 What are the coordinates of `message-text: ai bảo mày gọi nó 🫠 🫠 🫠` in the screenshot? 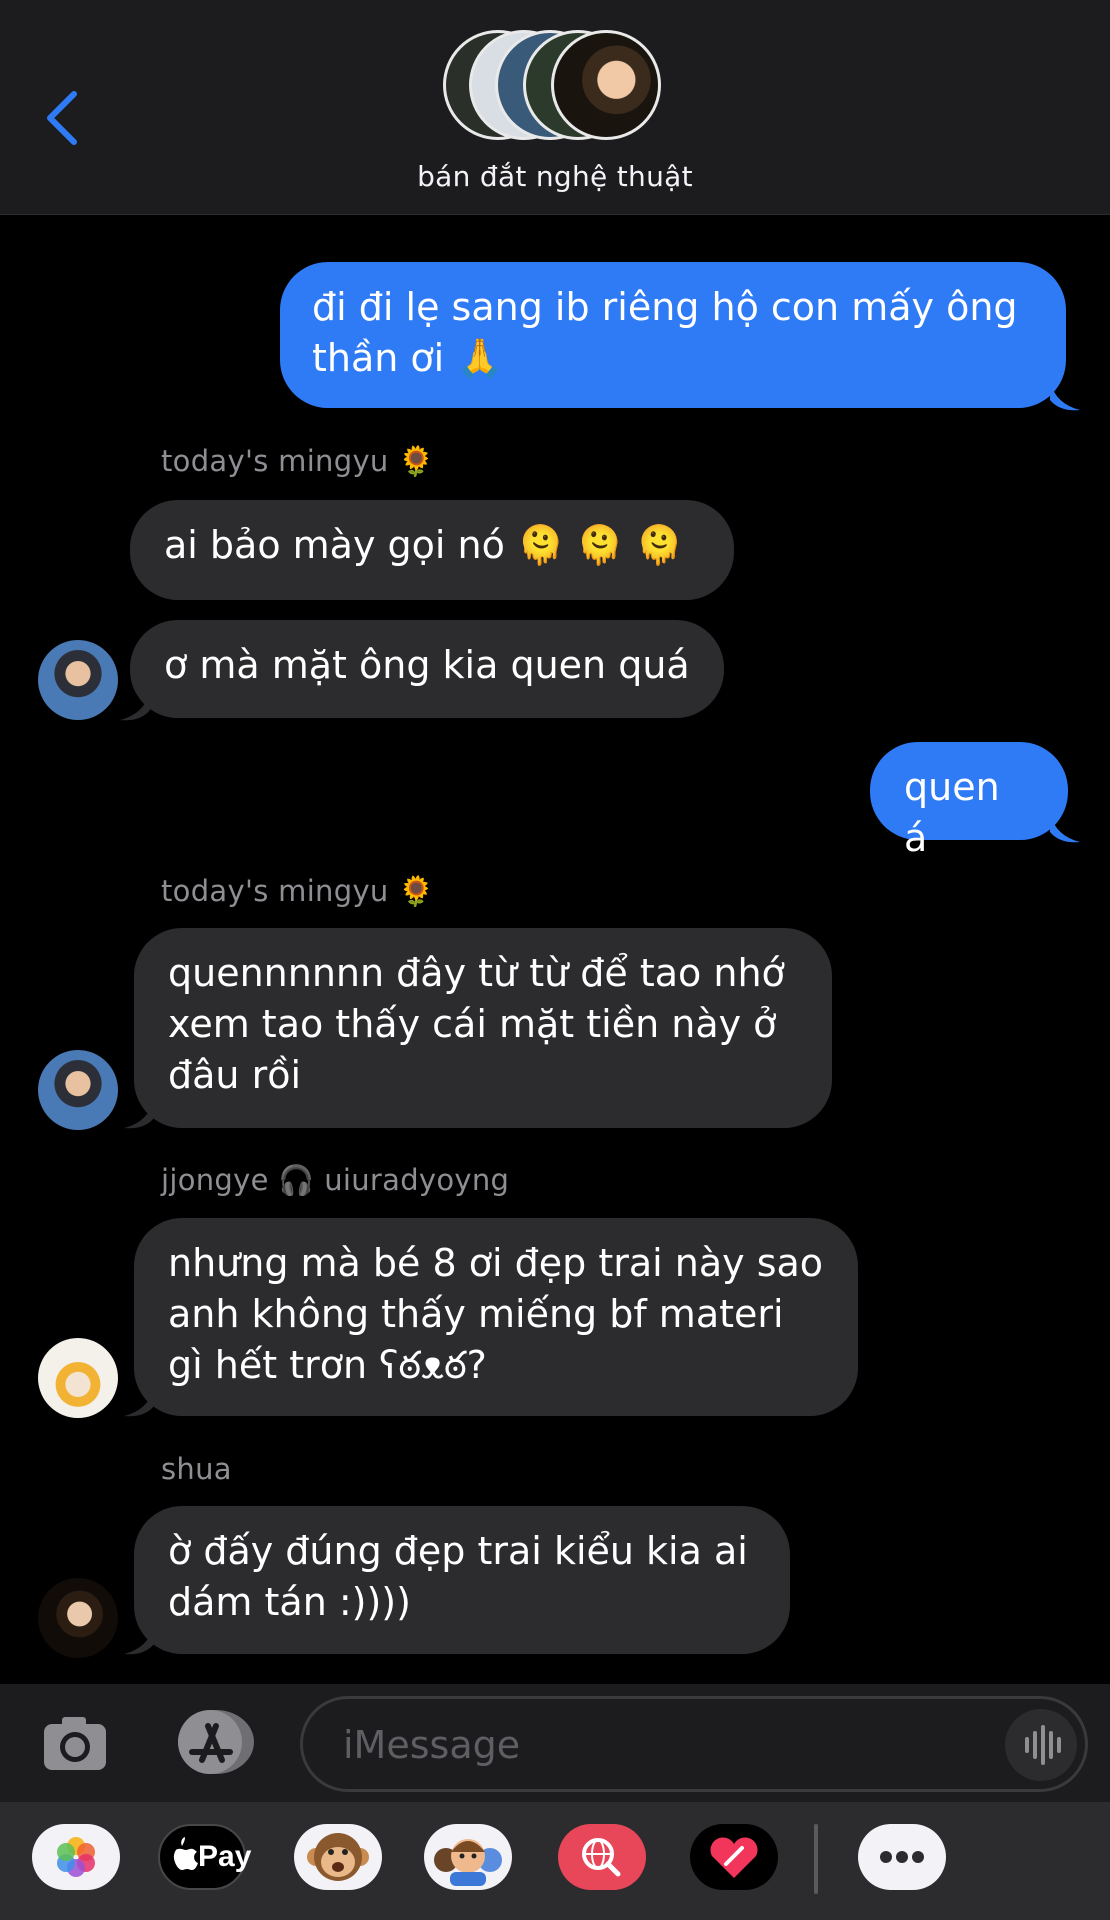 It's located at (424, 545).